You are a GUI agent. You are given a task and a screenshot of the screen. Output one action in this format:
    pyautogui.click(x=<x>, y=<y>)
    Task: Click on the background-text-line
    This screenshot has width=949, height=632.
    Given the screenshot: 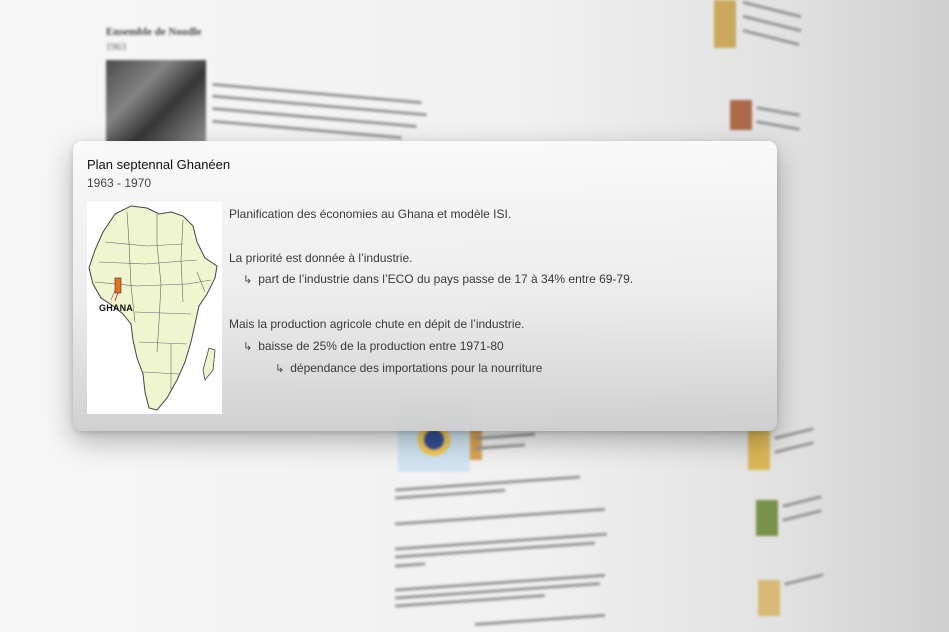 What is the action you would take?
    pyautogui.click(x=317, y=93)
    